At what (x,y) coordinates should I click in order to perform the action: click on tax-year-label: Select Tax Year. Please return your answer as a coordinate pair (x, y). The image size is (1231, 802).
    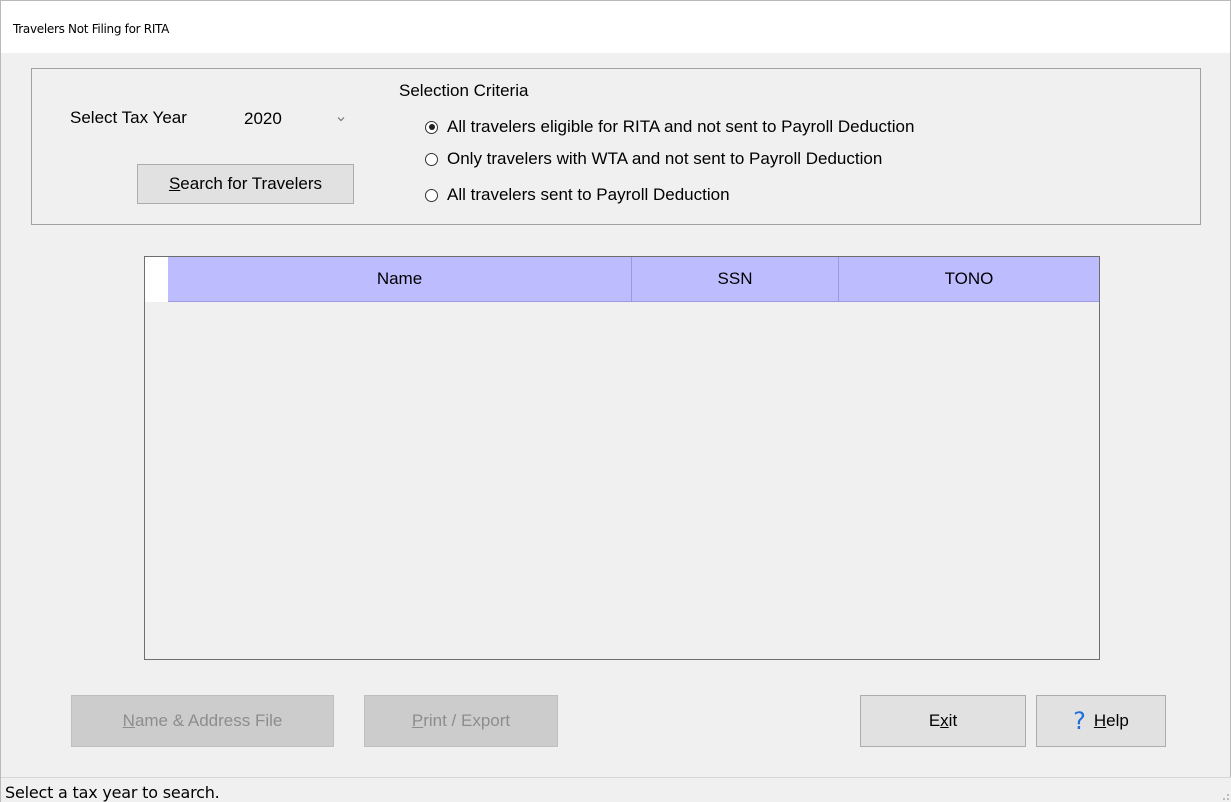
    Looking at the image, I should click on (128, 117).